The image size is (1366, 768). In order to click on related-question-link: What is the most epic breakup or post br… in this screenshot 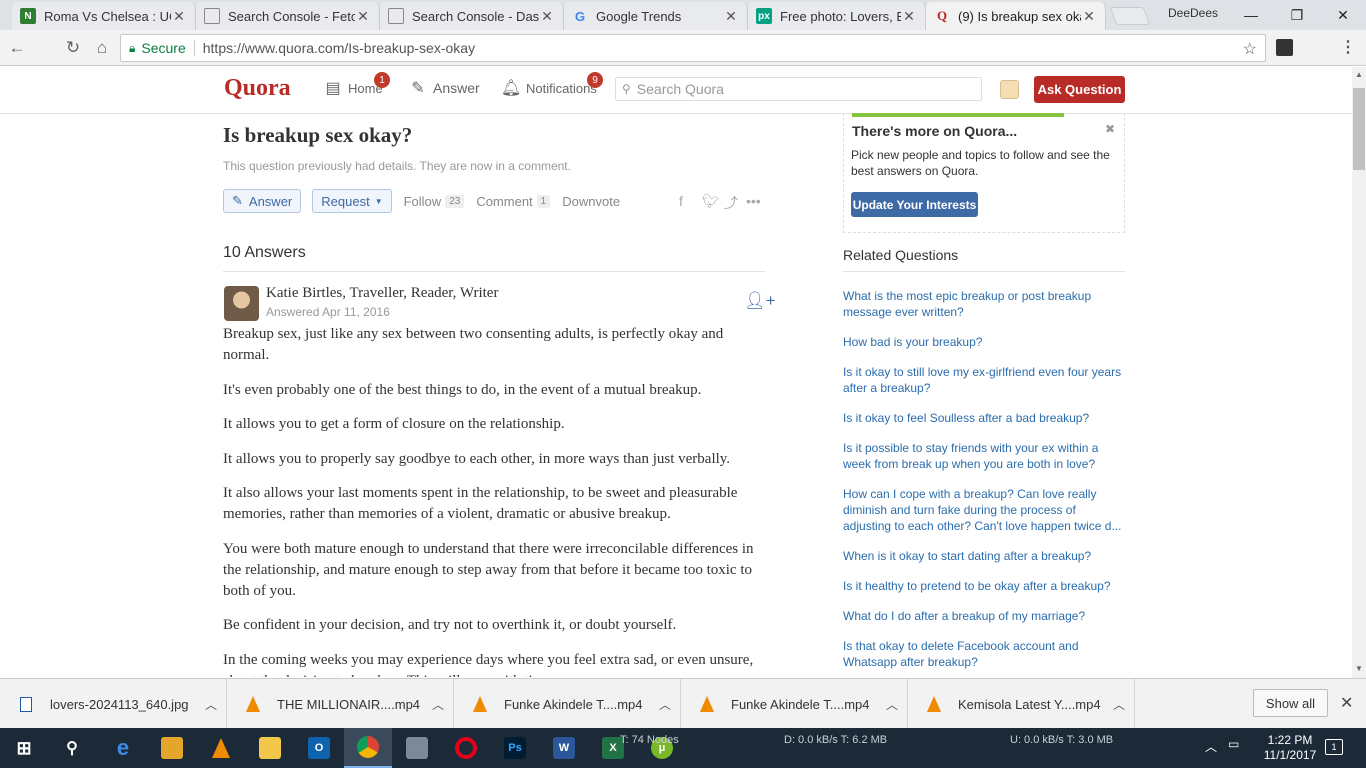, I will do `click(984, 304)`.